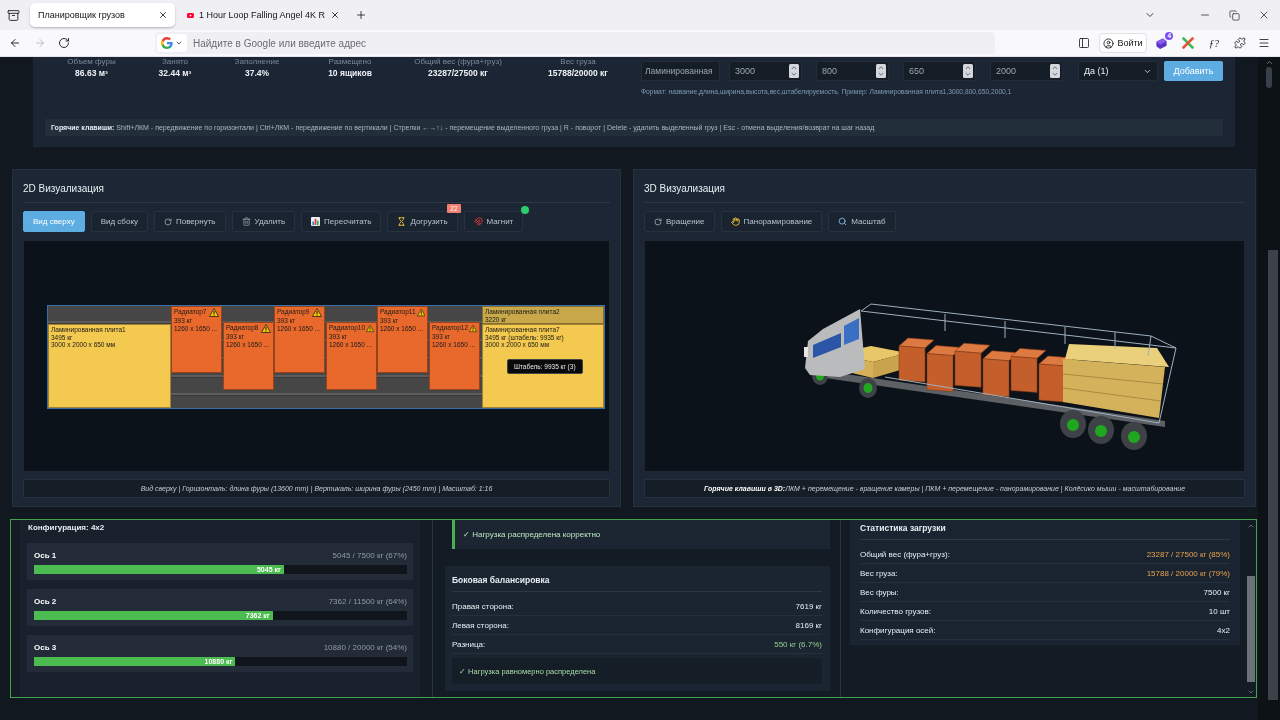 The width and height of the screenshot is (1280, 720). Describe the element at coordinates (808, 625) in the screenshot. I see `row-value: 8169 кг` at that location.